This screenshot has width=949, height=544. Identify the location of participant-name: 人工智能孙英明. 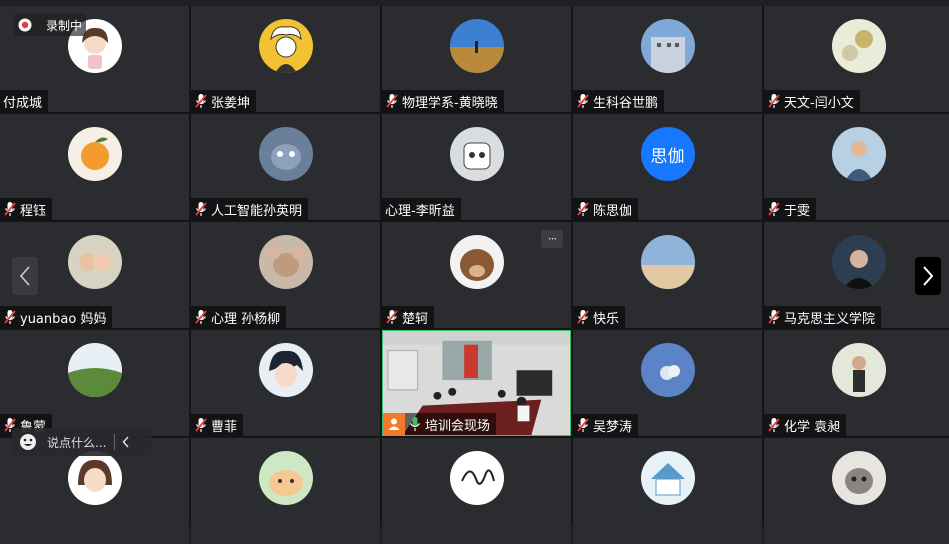
(257, 211).